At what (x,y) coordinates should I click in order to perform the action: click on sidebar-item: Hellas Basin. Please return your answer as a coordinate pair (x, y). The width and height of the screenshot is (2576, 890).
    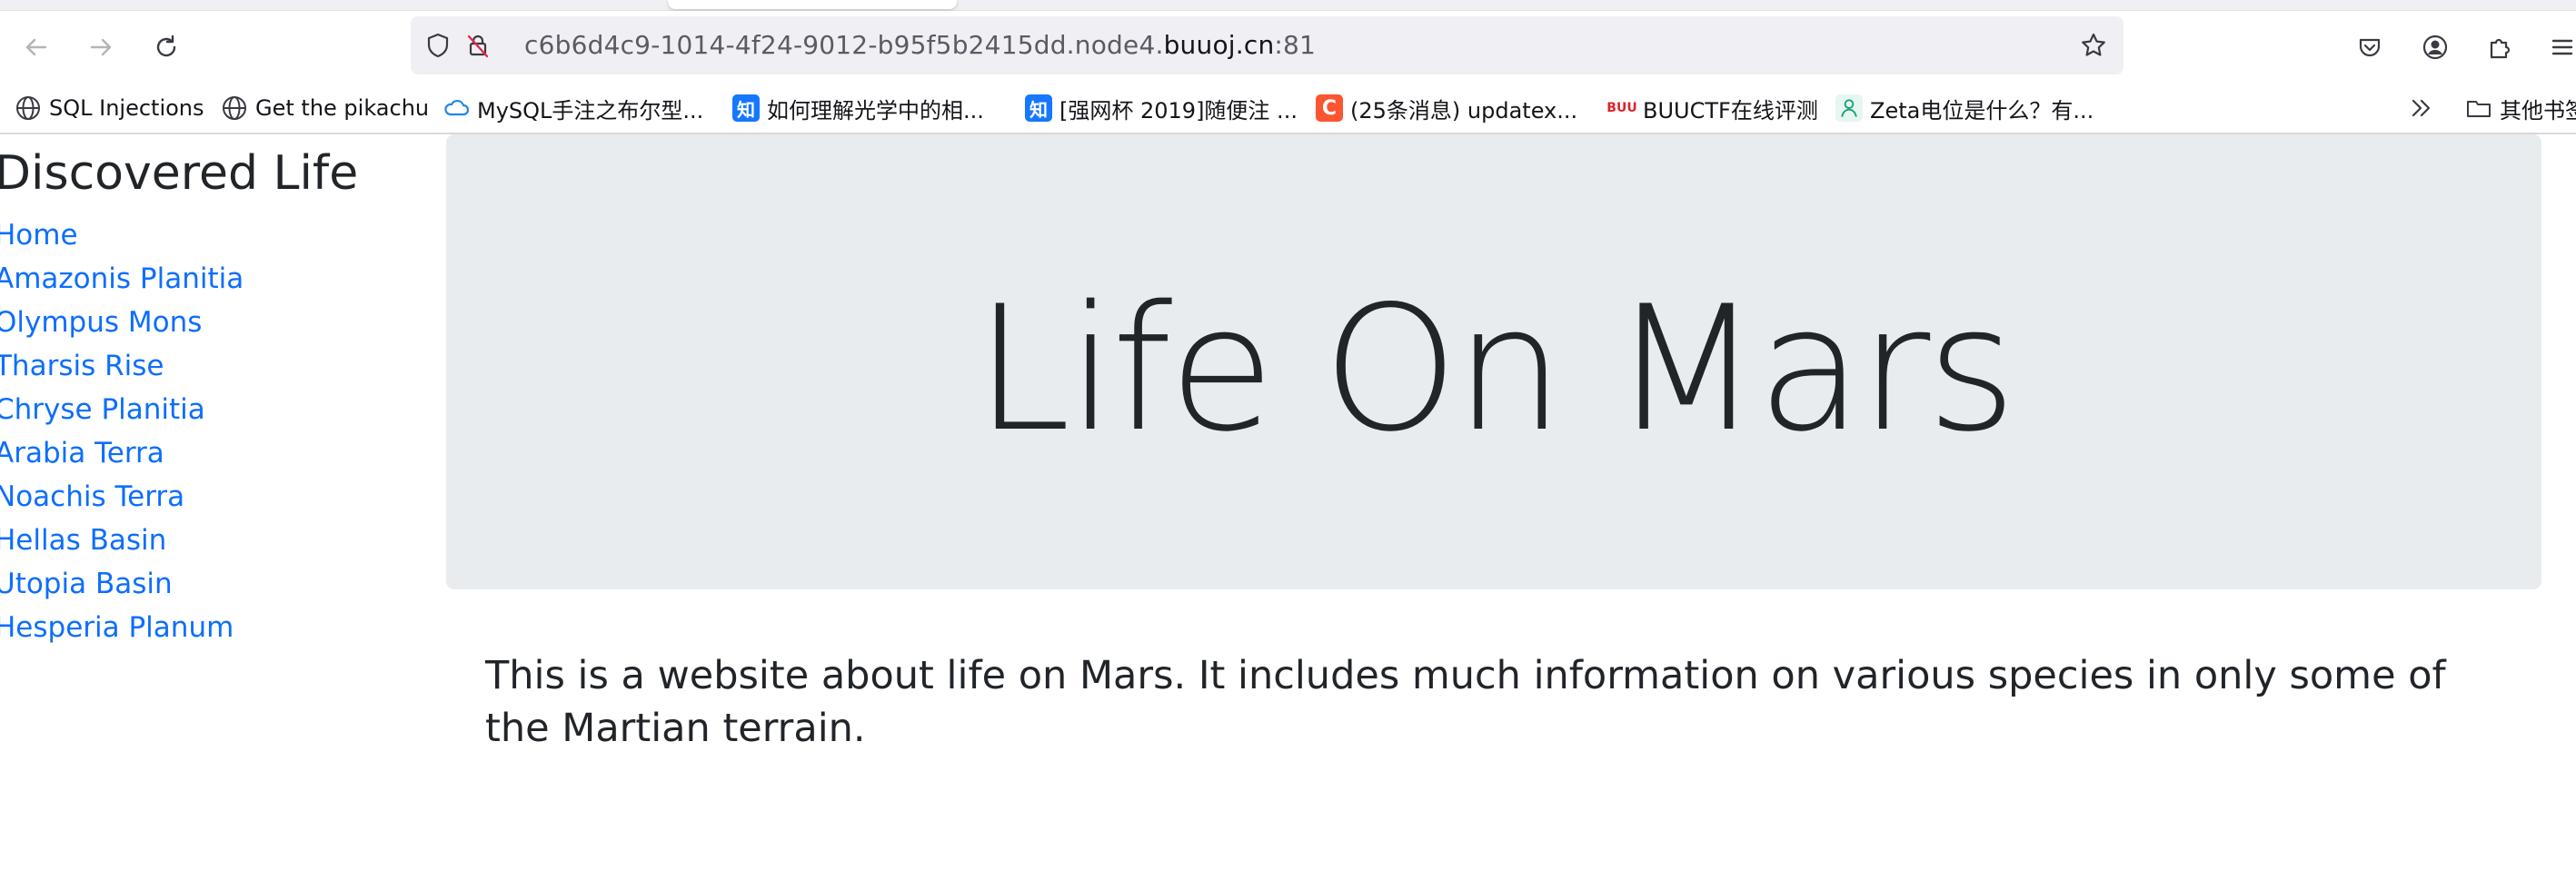
    Looking at the image, I should click on (122, 540).